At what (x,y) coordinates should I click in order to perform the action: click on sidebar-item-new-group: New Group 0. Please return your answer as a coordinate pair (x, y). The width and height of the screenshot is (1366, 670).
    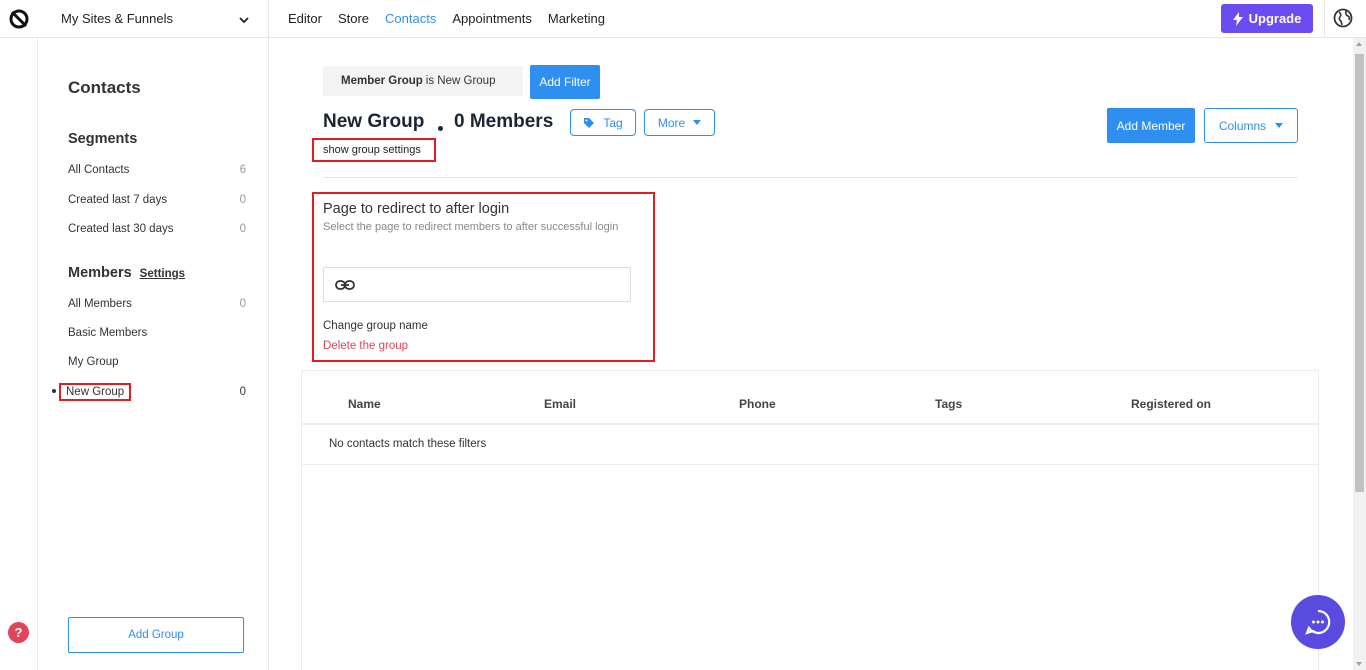
    Looking at the image, I should click on (152, 392).